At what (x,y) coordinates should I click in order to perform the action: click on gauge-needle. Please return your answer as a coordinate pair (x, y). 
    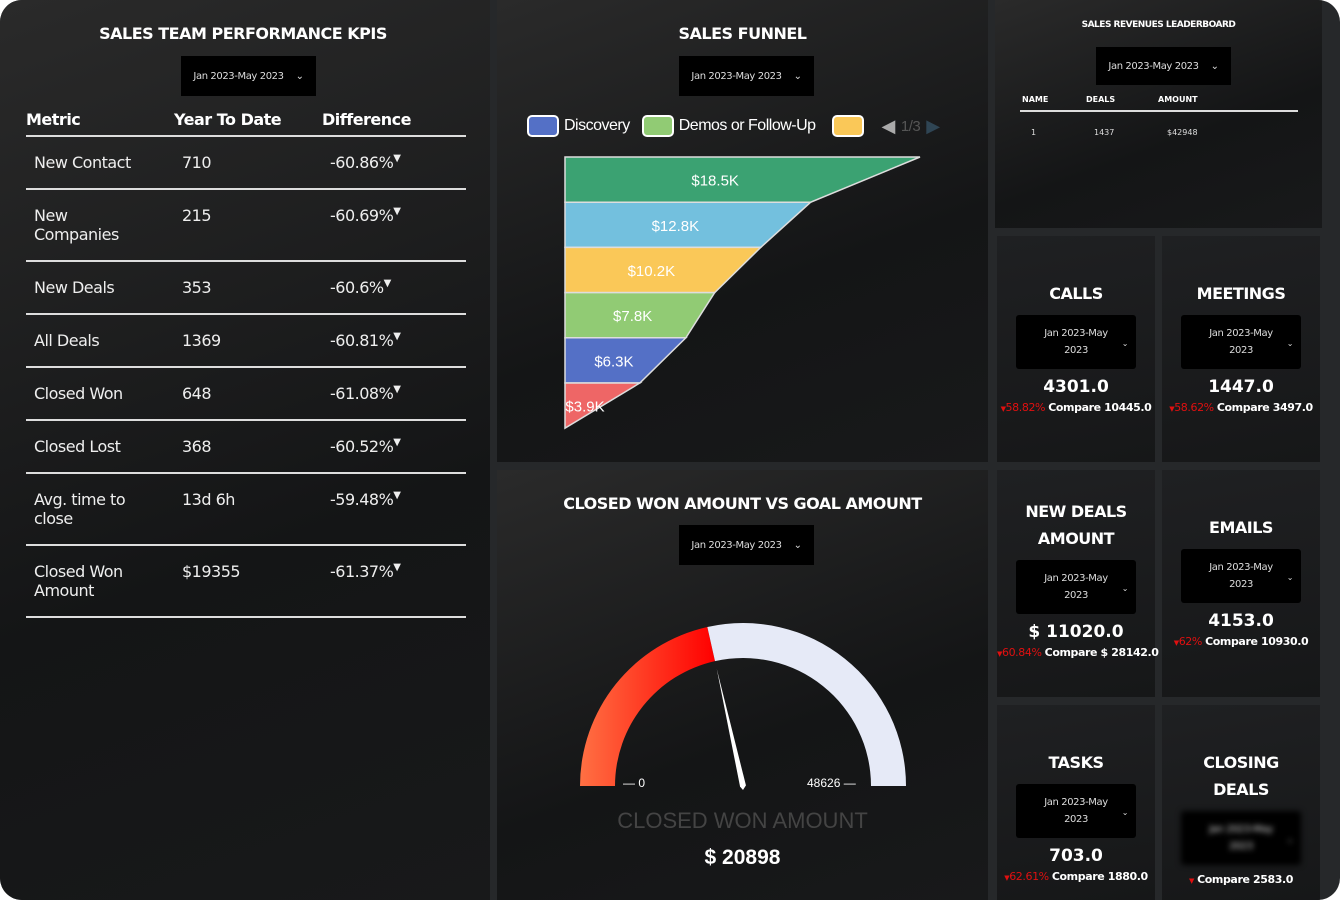
    Looking at the image, I should click on (731, 729).